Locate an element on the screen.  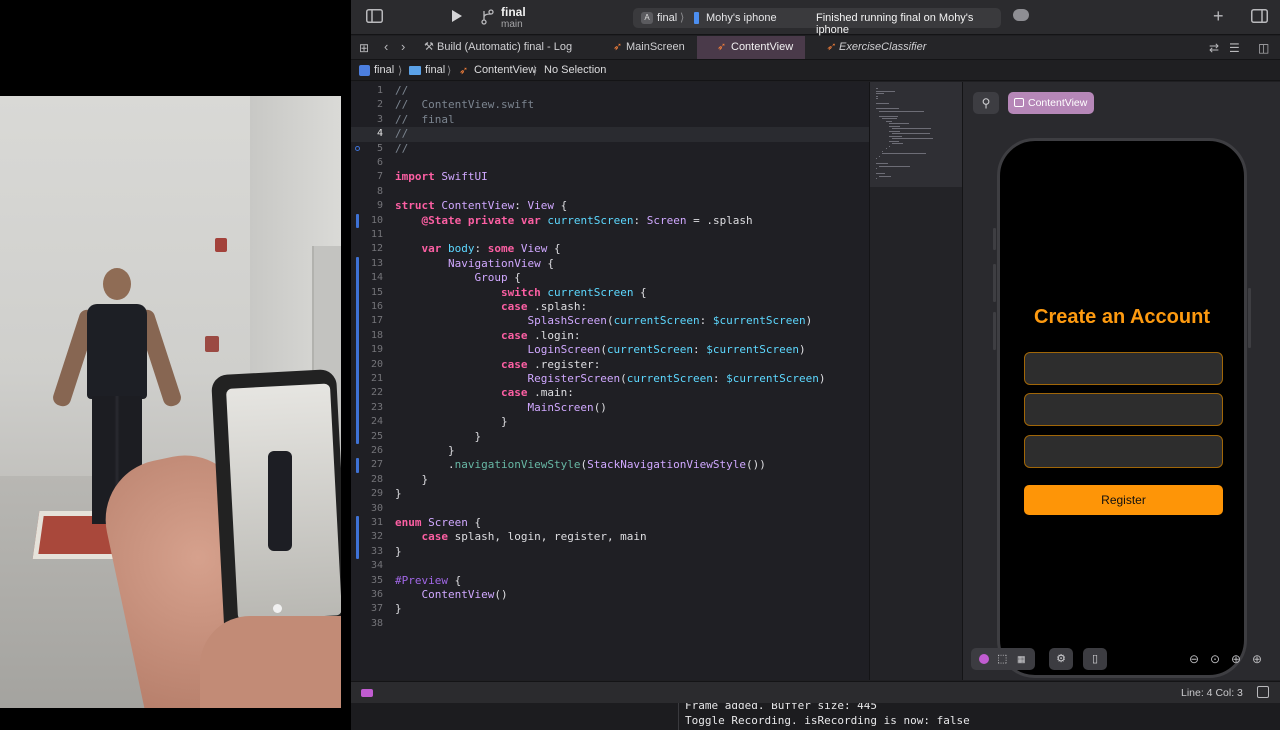
code-line: 12 var body: some View { is located at coordinates (610, 249).